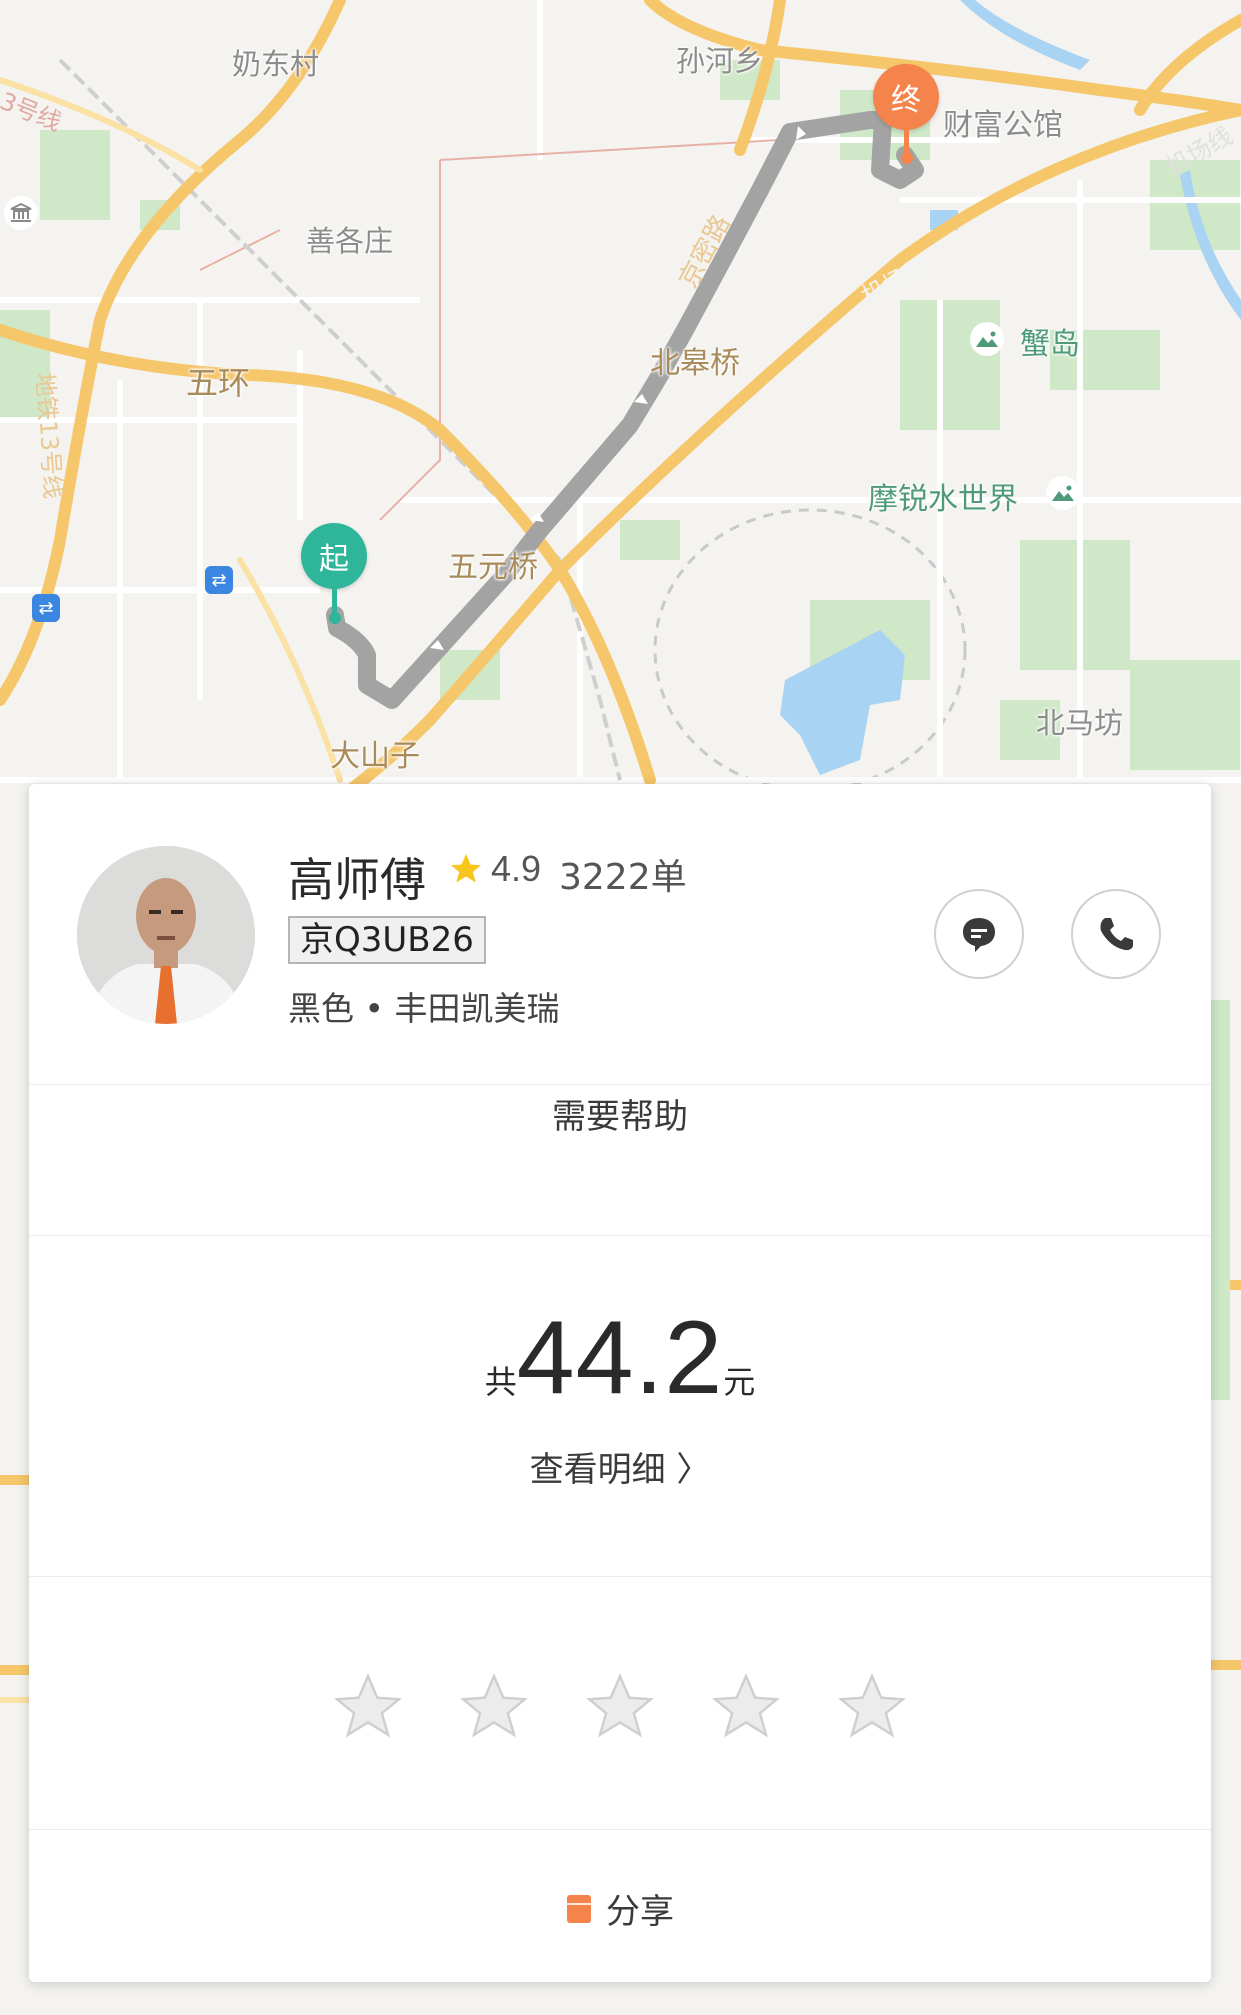  Describe the element at coordinates (620, 1113) in the screenshot. I see `need-help-button: 需要帮助` at that location.